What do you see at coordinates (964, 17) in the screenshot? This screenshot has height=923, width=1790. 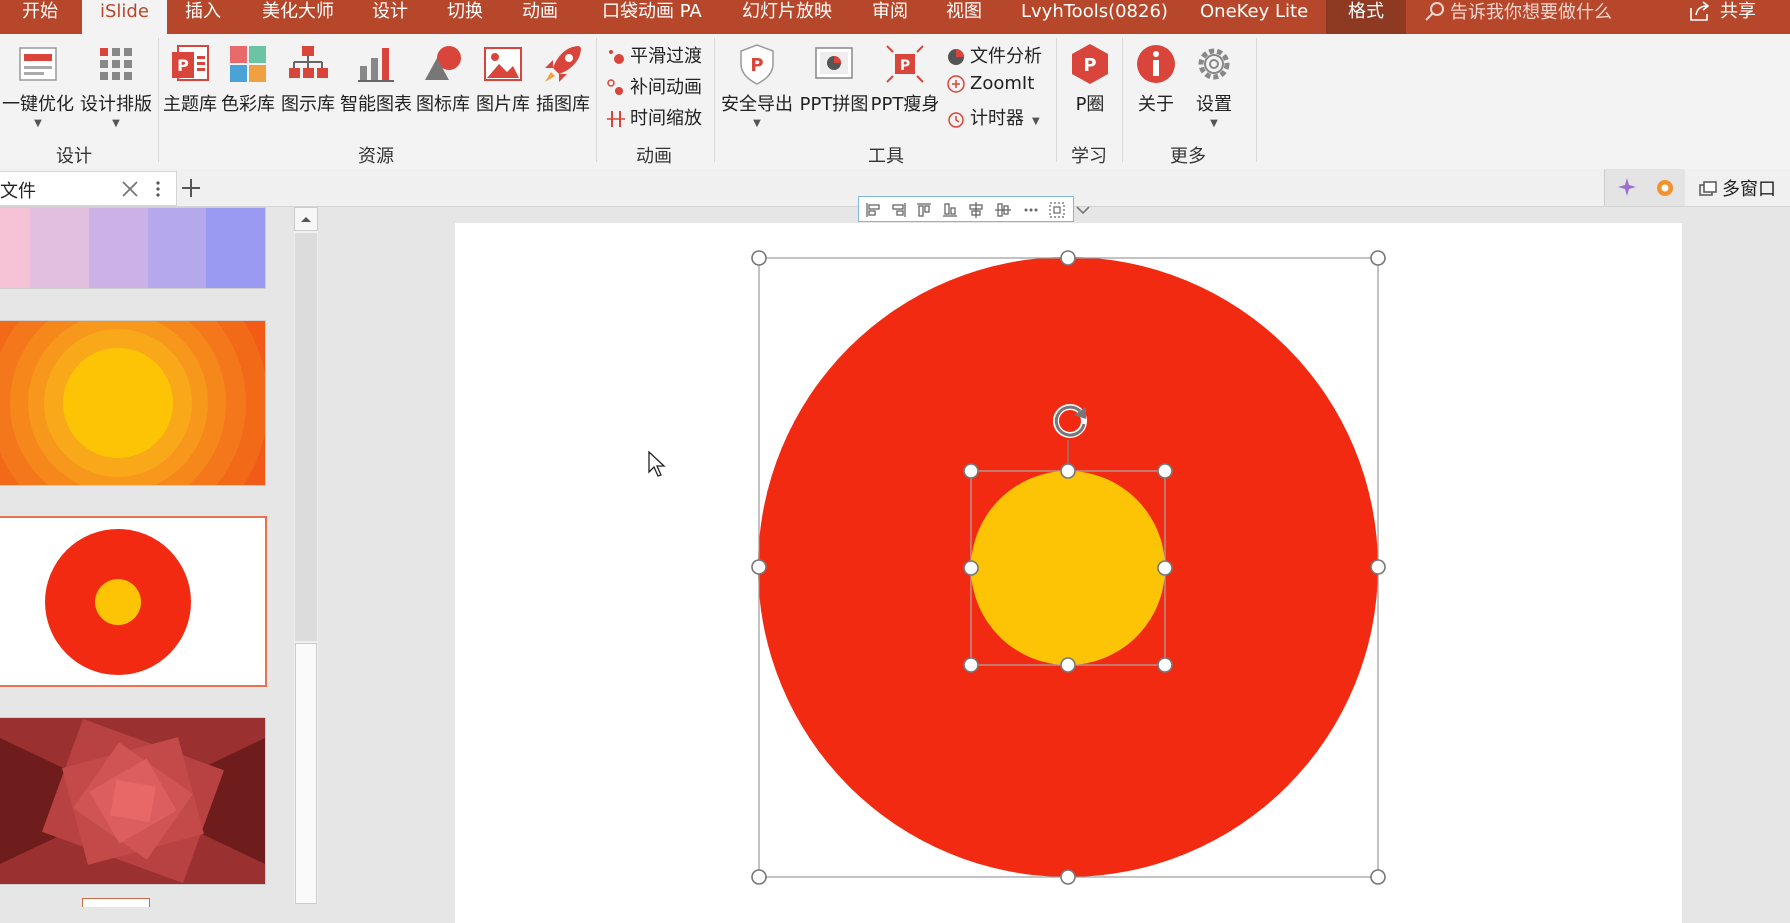 I see `tab-view: 视图` at bounding box center [964, 17].